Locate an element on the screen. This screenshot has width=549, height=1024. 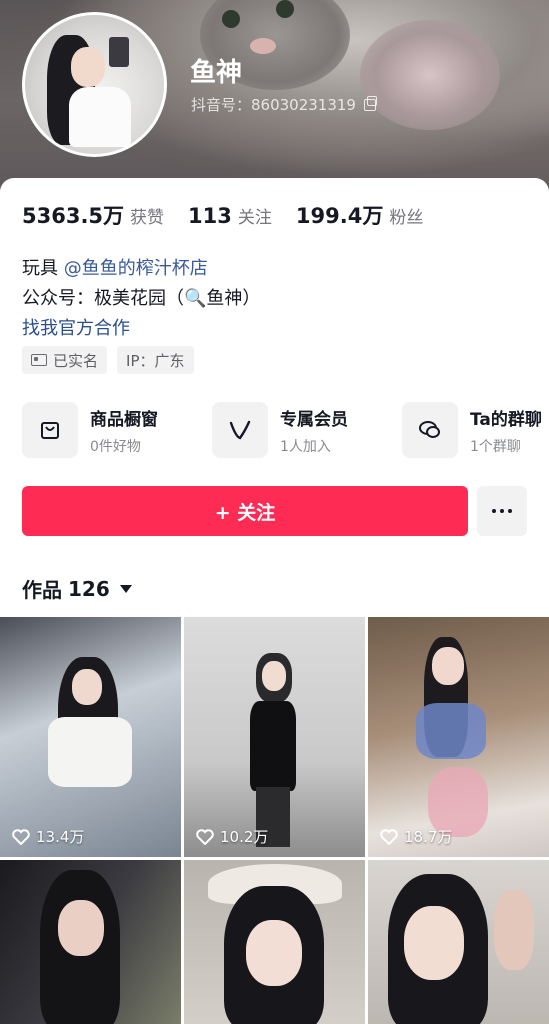
bio-line-toy: 玩具 @鱼鱼的榨汁杯店 is located at coordinates (115, 267).